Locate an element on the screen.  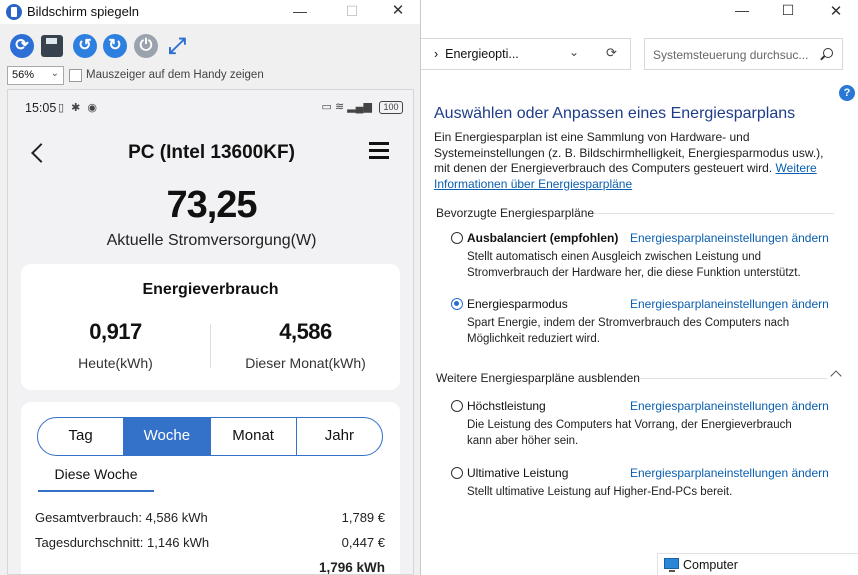
address-bar: › Energieopti... ⌄ ⟳ is located at coordinates (526, 54).